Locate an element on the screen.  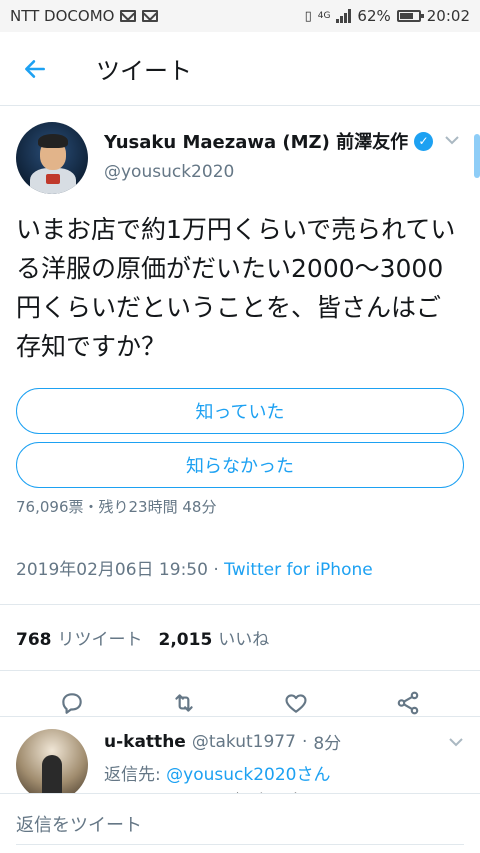
author-name: Yusaku Maezawa (MZ) 前澤友作 is located at coordinates (256, 141).